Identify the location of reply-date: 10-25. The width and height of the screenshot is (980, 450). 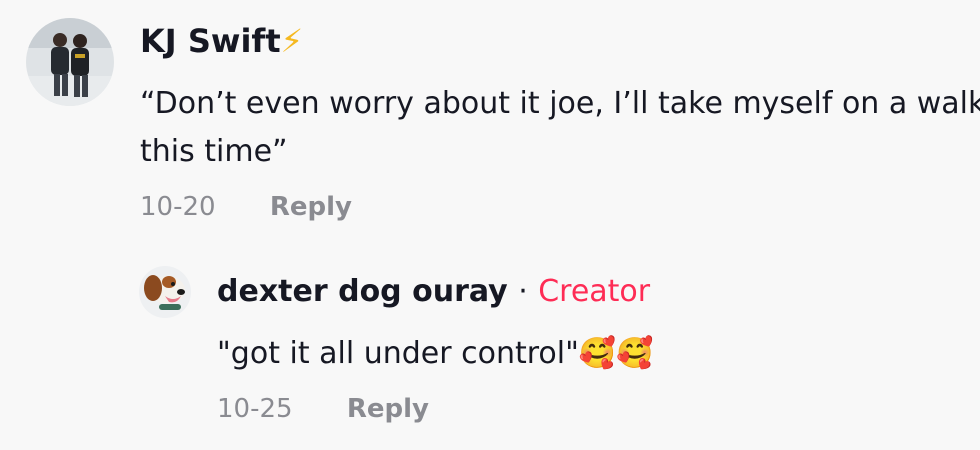
(255, 409).